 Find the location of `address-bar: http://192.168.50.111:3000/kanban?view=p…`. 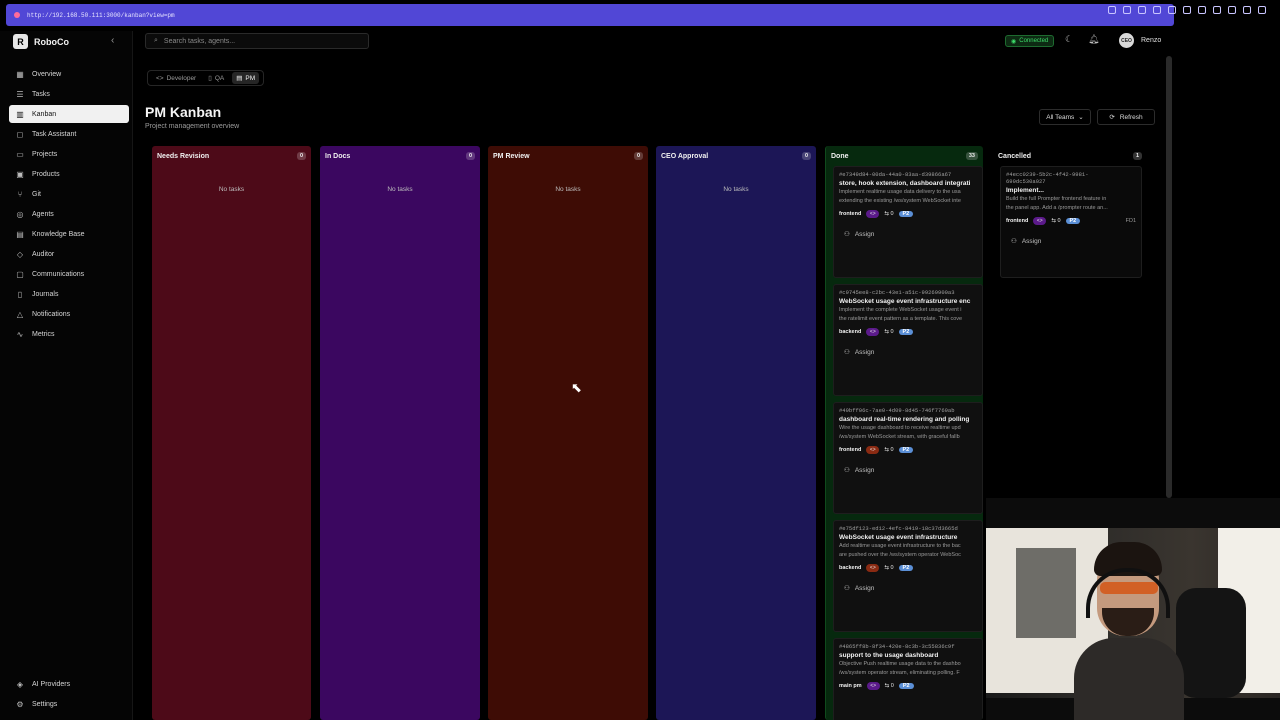

address-bar: http://192.168.50.111:3000/kanban?view=p… is located at coordinates (590, 15).